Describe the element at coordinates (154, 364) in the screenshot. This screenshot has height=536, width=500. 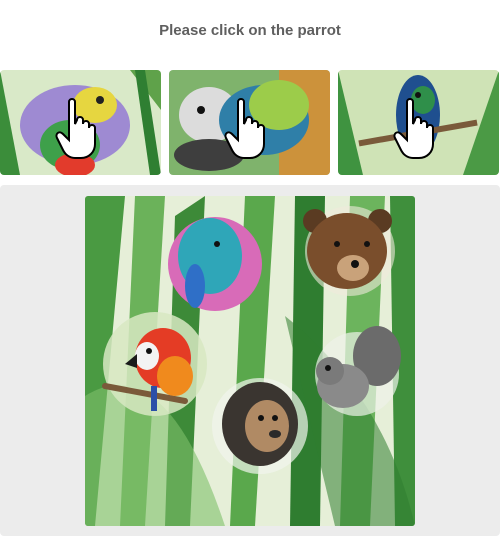
I see `parrot-icon` at that location.